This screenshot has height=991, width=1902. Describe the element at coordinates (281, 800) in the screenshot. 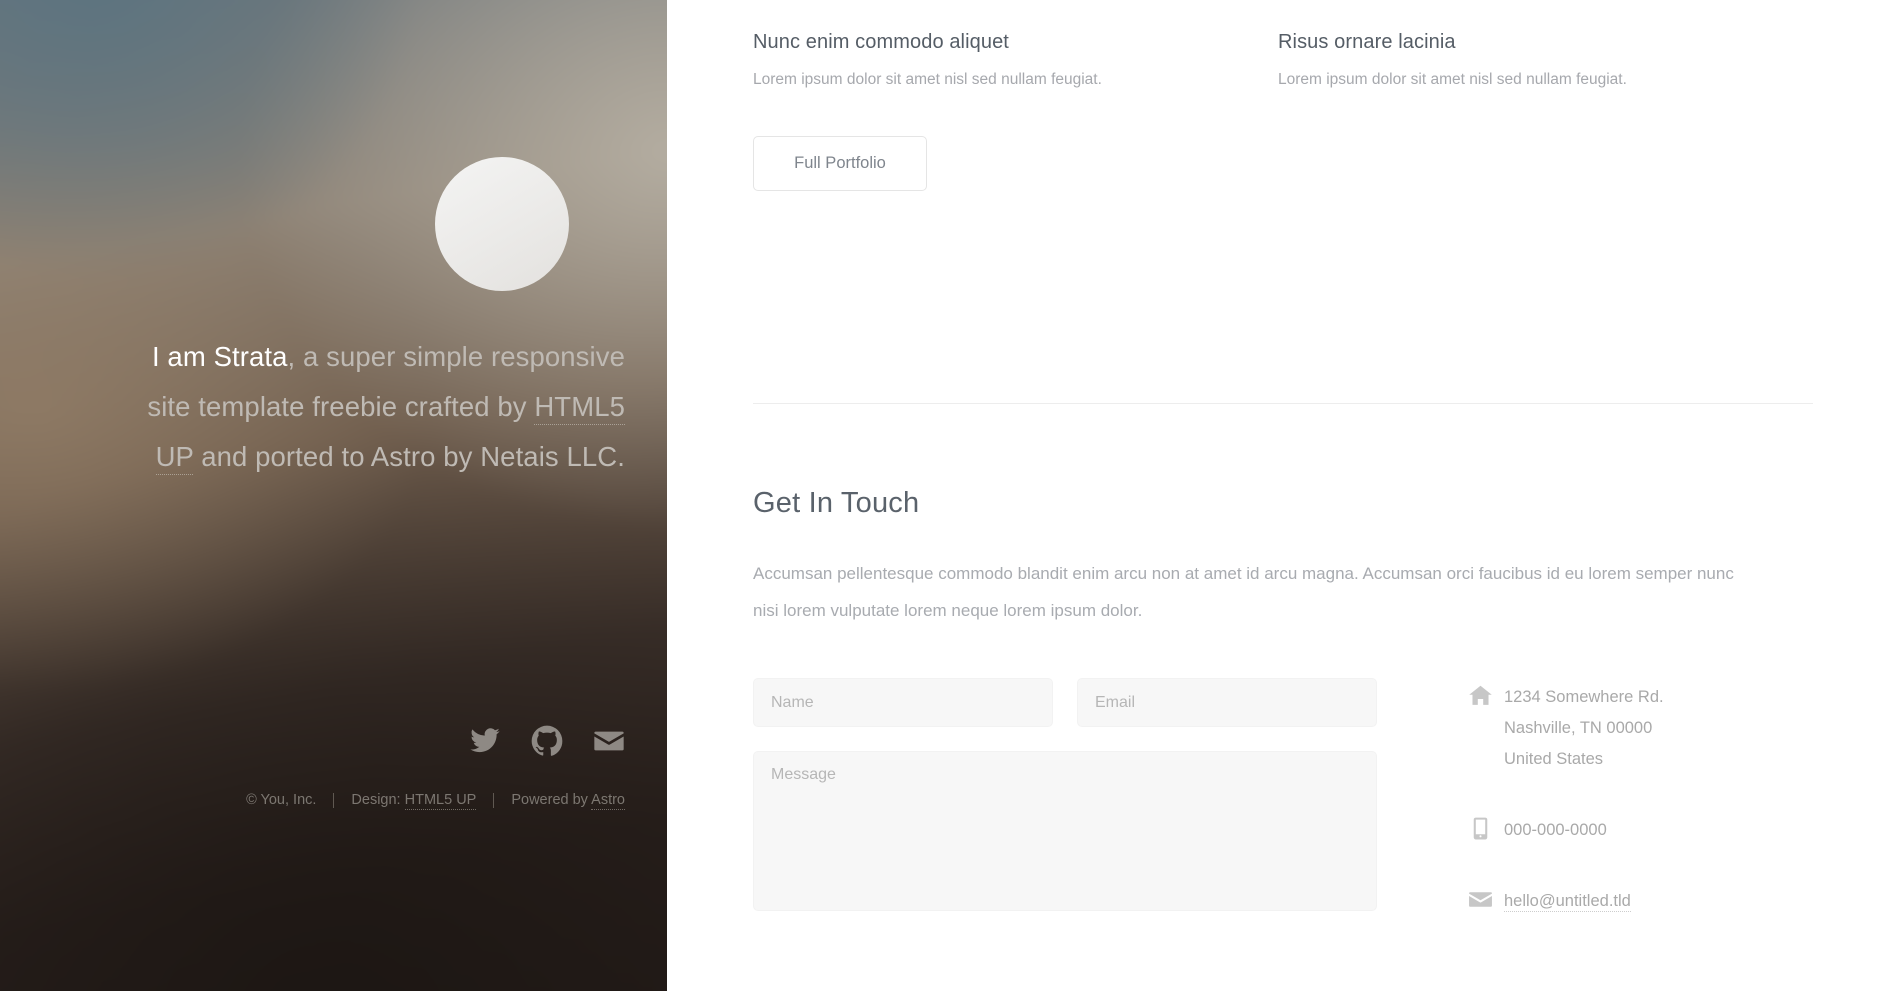

I see `footer-copyright: © You, Inc.` at that location.